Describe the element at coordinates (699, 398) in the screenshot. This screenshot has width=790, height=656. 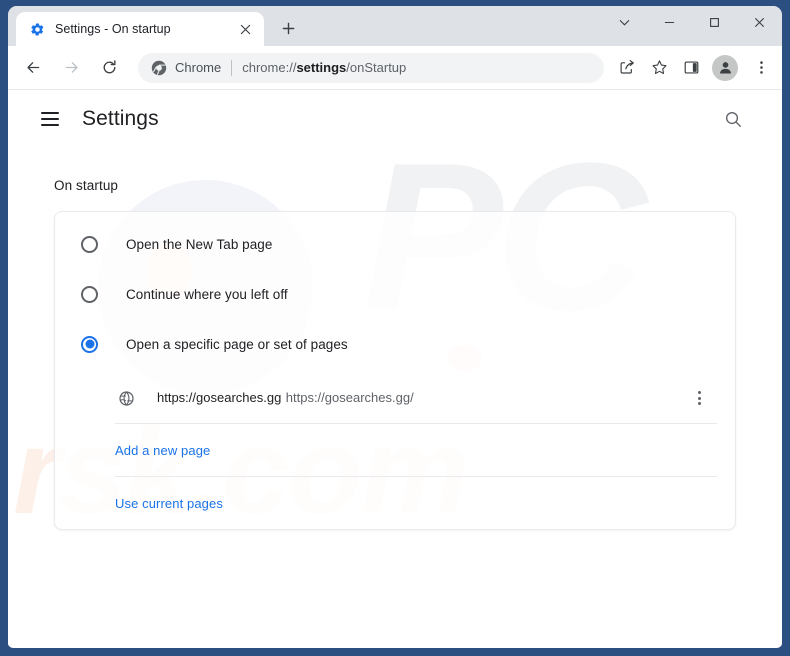
I see `startup-page-three-dot-menu-icon` at that location.